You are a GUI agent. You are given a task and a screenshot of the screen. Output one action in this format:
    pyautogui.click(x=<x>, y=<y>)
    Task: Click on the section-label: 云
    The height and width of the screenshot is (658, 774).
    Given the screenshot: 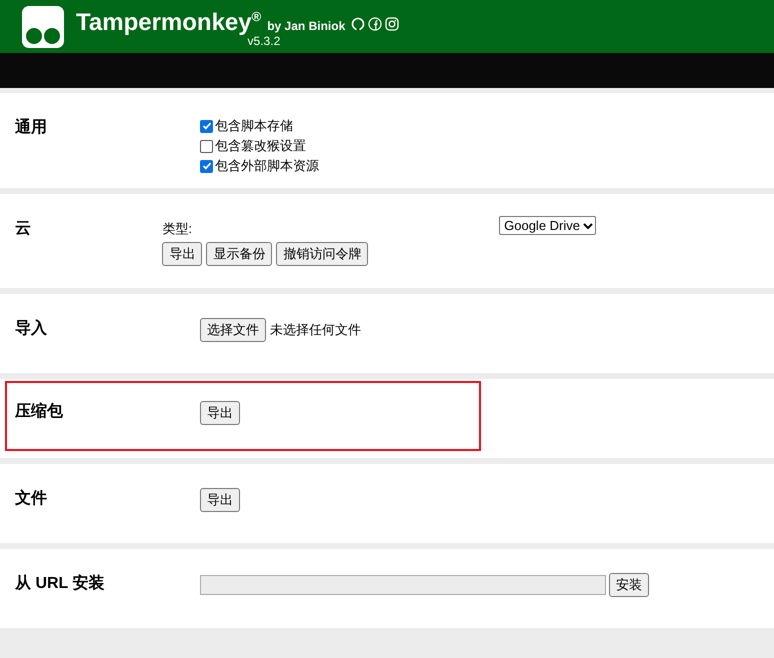 What is the action you would take?
    pyautogui.click(x=23, y=229)
    